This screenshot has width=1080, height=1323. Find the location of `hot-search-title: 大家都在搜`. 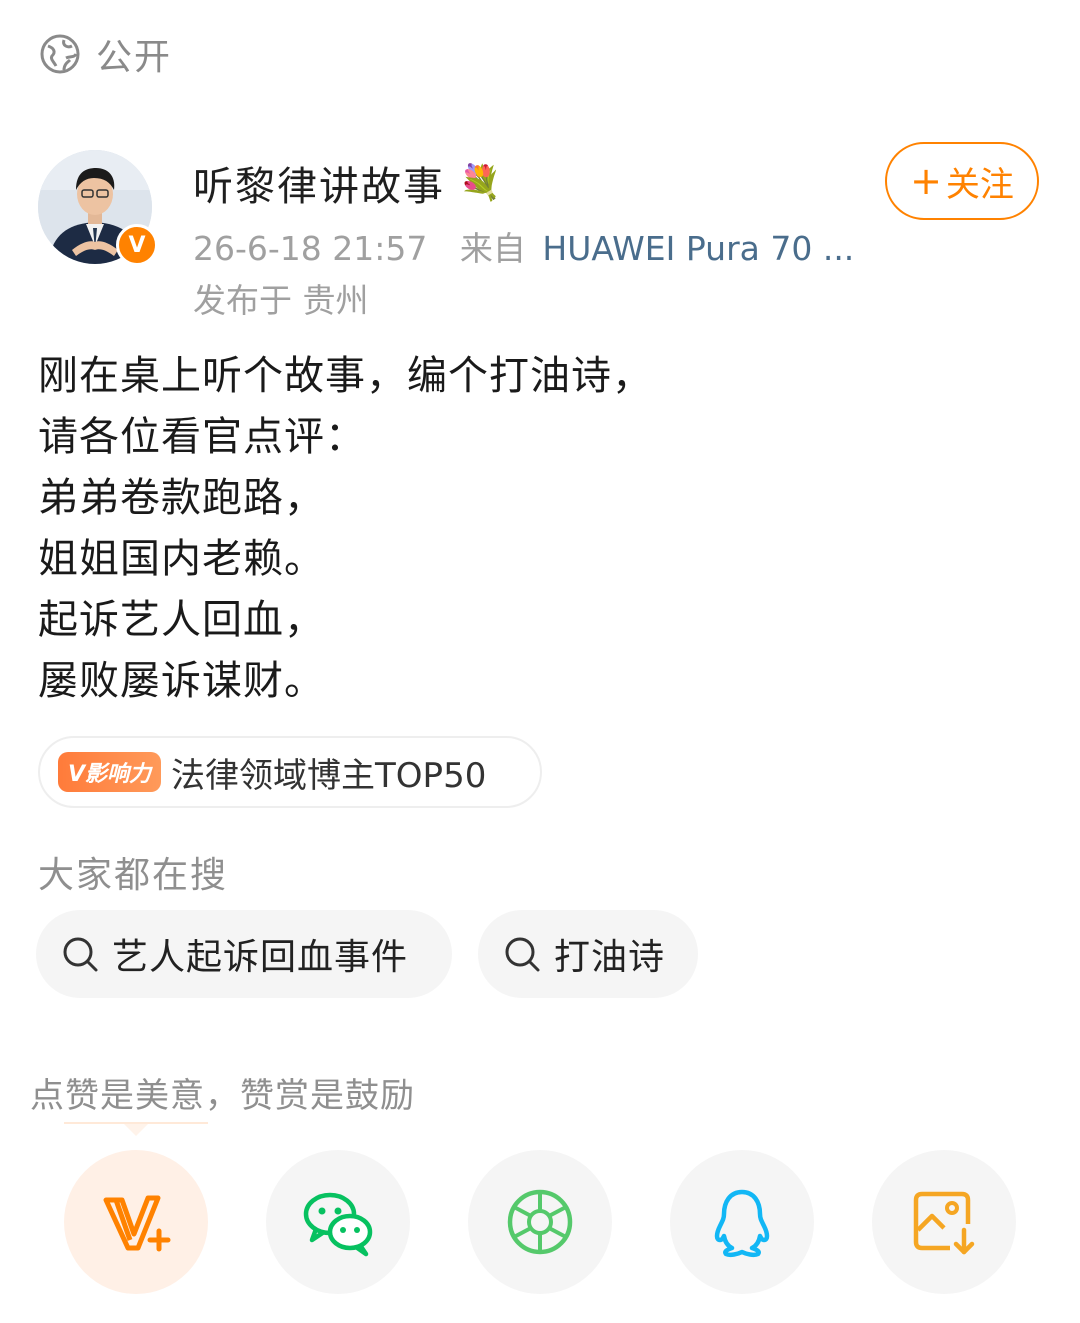

hot-search-title: 大家都在搜 is located at coordinates (133, 875).